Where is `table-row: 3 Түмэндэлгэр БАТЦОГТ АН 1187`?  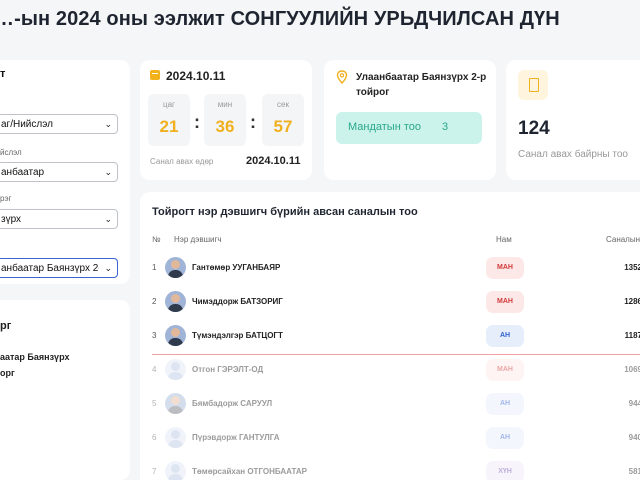
table-row: 3 Түмэндэлгэр БАТЦОГТ АН 1187 is located at coordinates (390, 337).